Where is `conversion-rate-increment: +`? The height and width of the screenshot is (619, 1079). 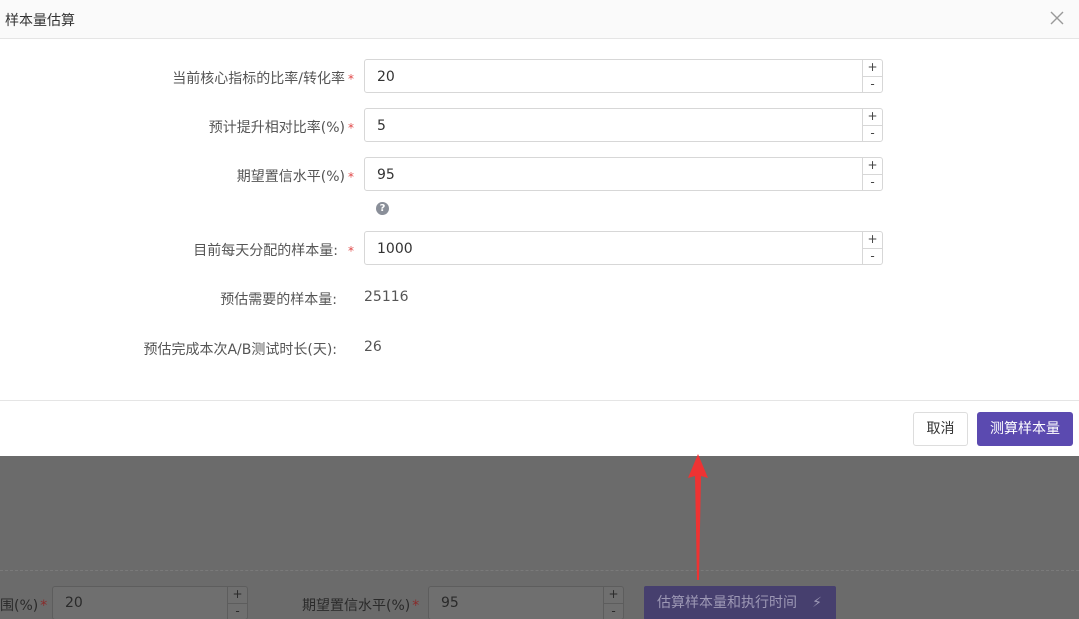
conversion-rate-increment: + is located at coordinates (872, 68).